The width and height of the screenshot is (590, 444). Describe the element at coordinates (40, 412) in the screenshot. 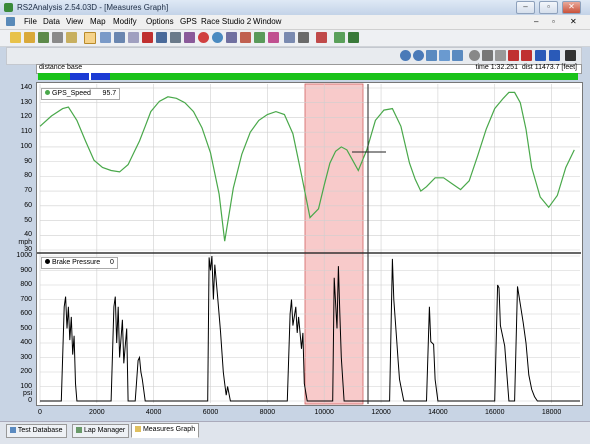

I see `x-tick-0: 0` at that location.